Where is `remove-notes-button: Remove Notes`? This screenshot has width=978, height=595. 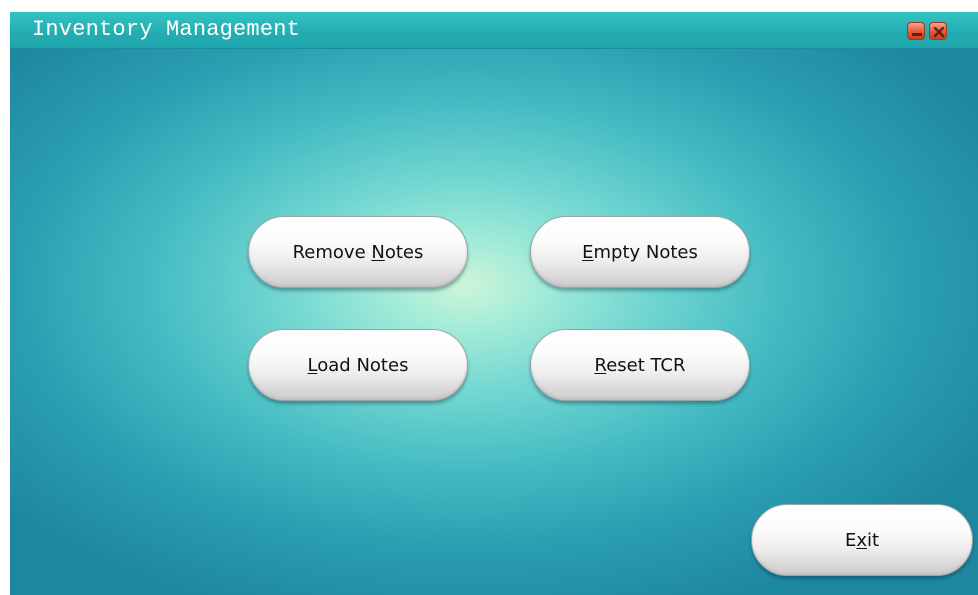 remove-notes-button: Remove Notes is located at coordinates (358, 252).